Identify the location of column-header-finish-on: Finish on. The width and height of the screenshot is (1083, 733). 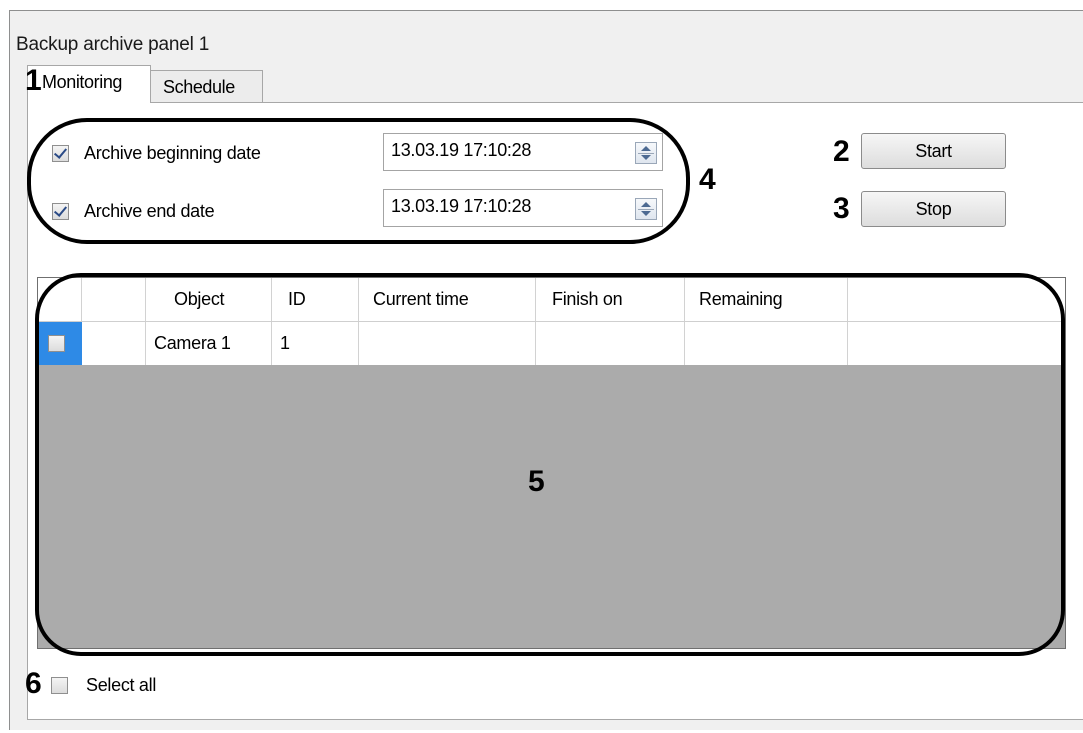
(610, 299).